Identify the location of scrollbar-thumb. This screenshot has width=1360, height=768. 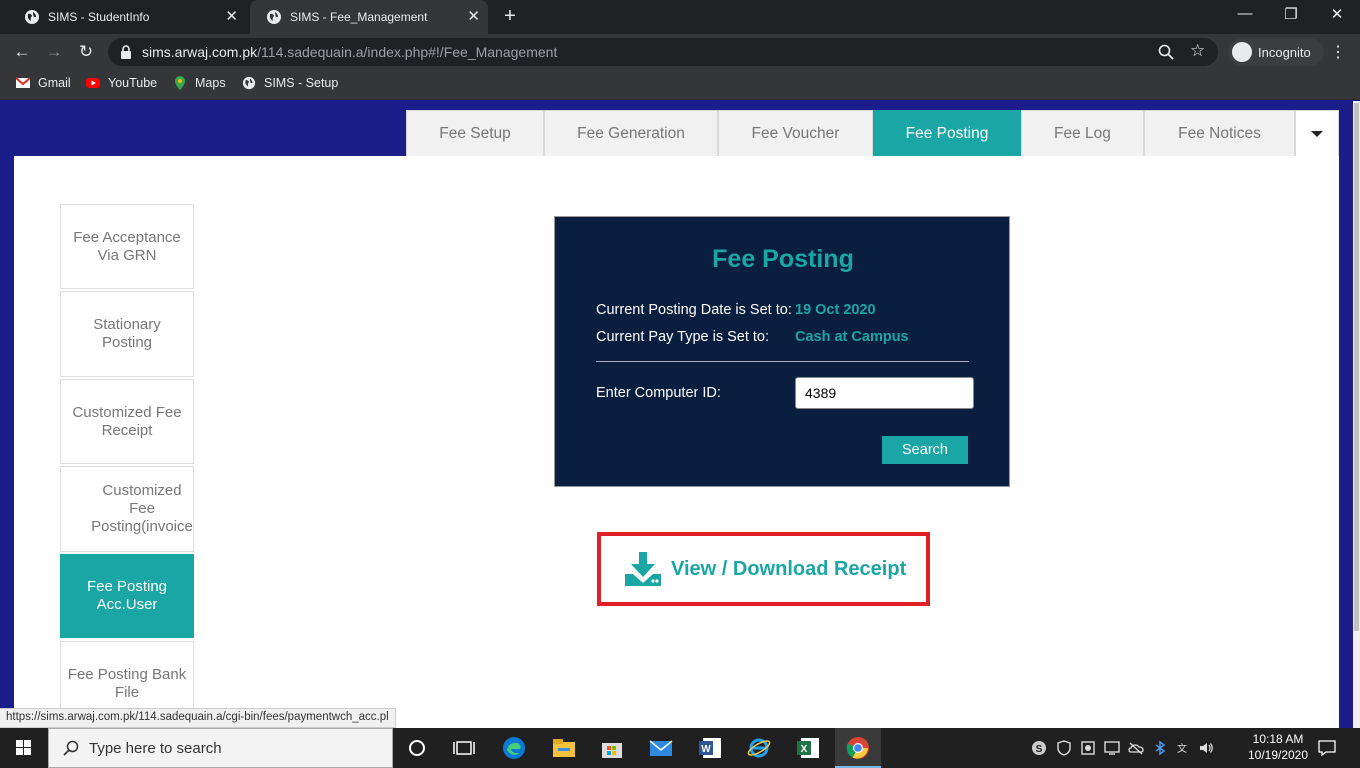
(1356, 367).